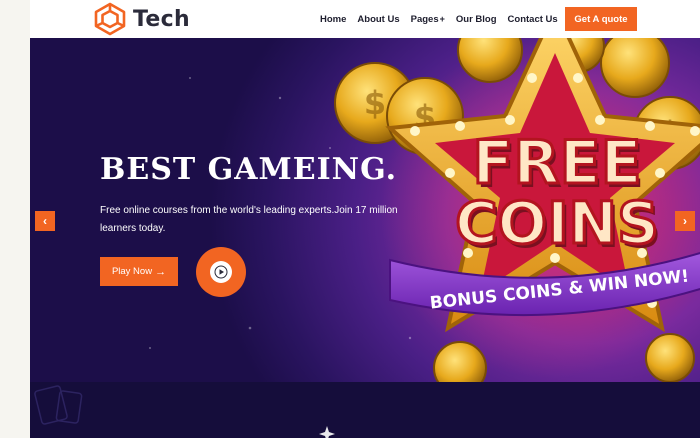  I want to click on chevron-right-icon: ›, so click(685, 221).